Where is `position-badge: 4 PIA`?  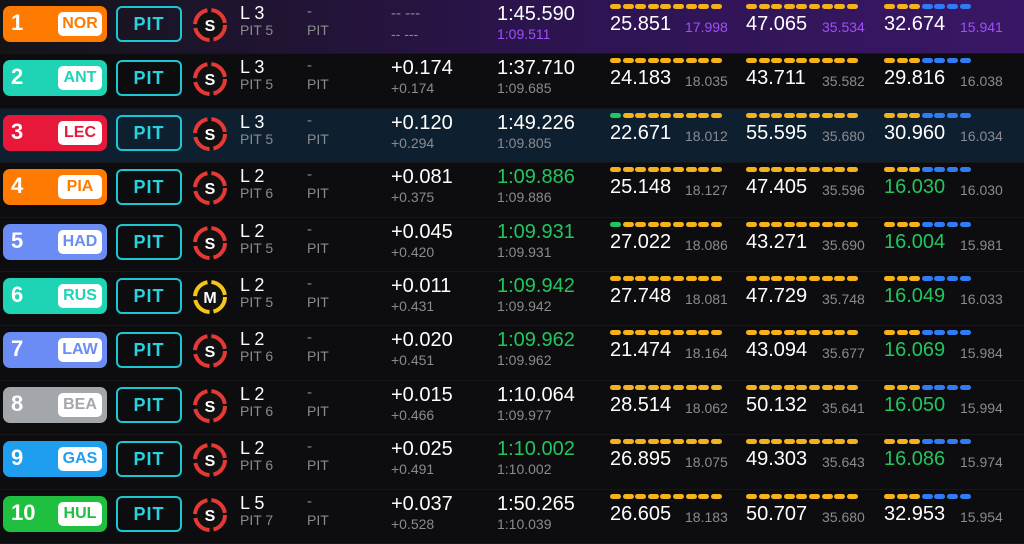
position-badge: 4 PIA is located at coordinates (55, 187).